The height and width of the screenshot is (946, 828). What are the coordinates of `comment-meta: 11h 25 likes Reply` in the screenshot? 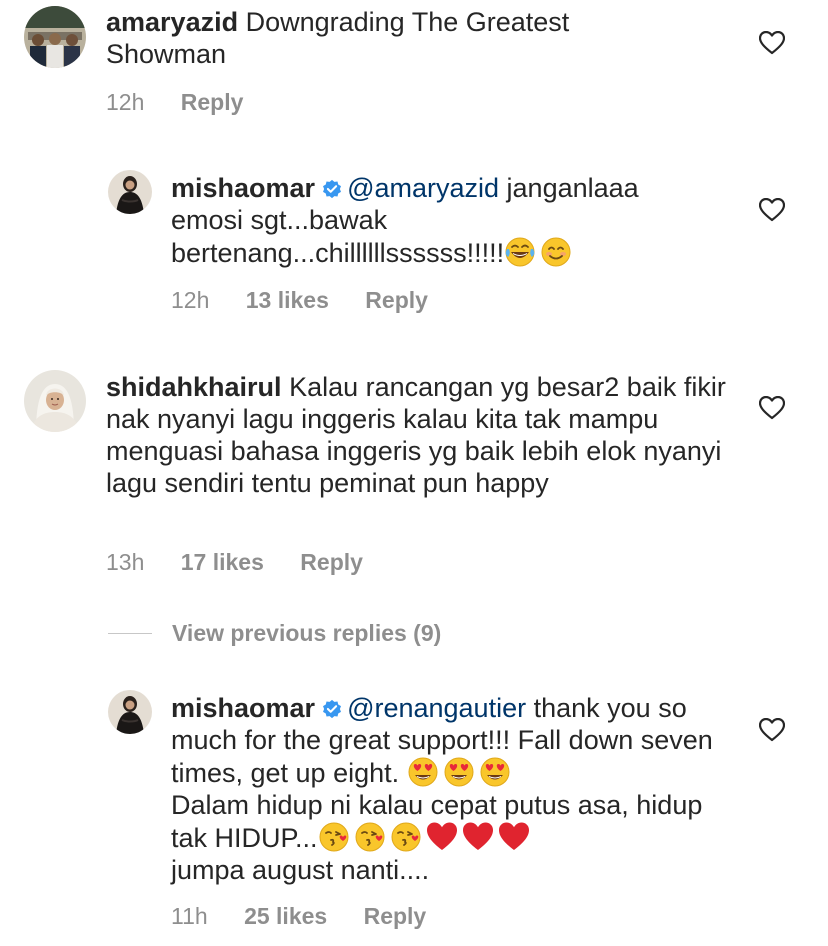 It's located at (298, 916).